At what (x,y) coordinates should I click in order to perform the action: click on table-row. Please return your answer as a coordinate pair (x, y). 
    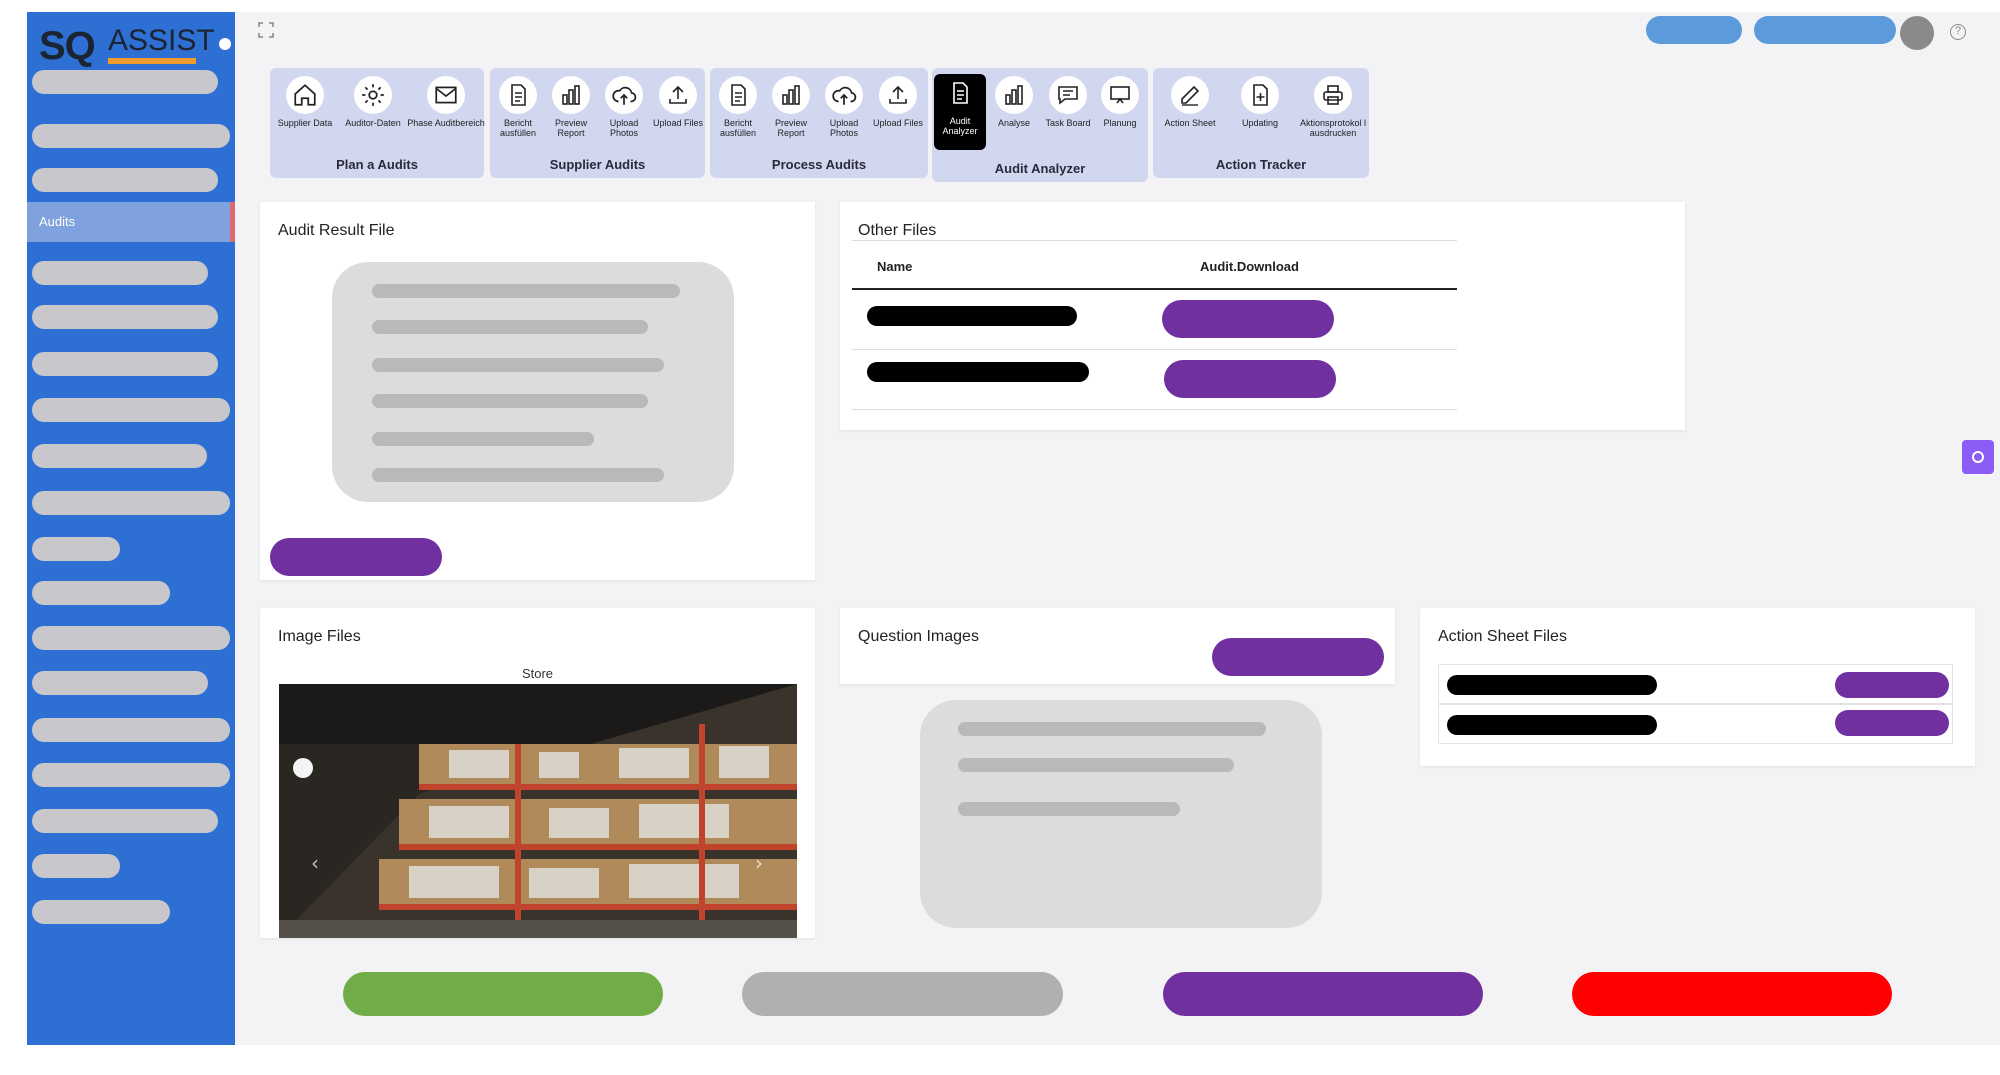
    Looking at the image, I should click on (1154, 380).